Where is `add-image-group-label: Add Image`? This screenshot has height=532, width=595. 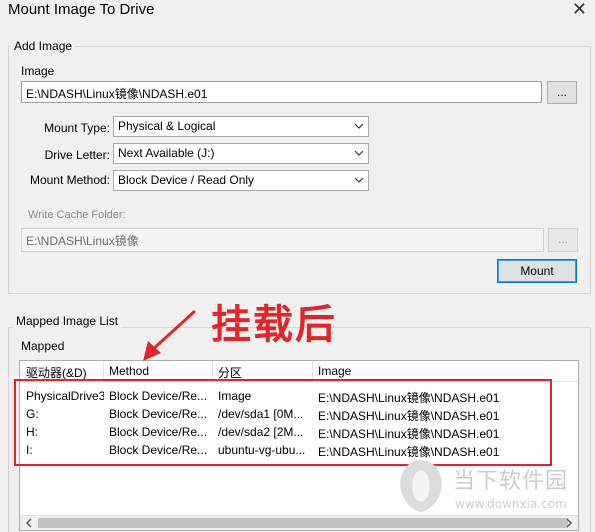
add-image-group-label: Add Image is located at coordinates (43, 46).